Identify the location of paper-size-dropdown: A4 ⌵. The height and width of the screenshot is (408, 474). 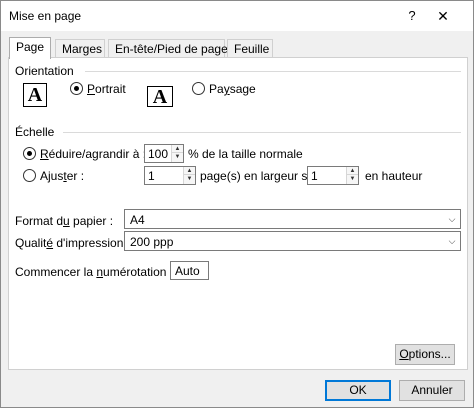
(292, 219).